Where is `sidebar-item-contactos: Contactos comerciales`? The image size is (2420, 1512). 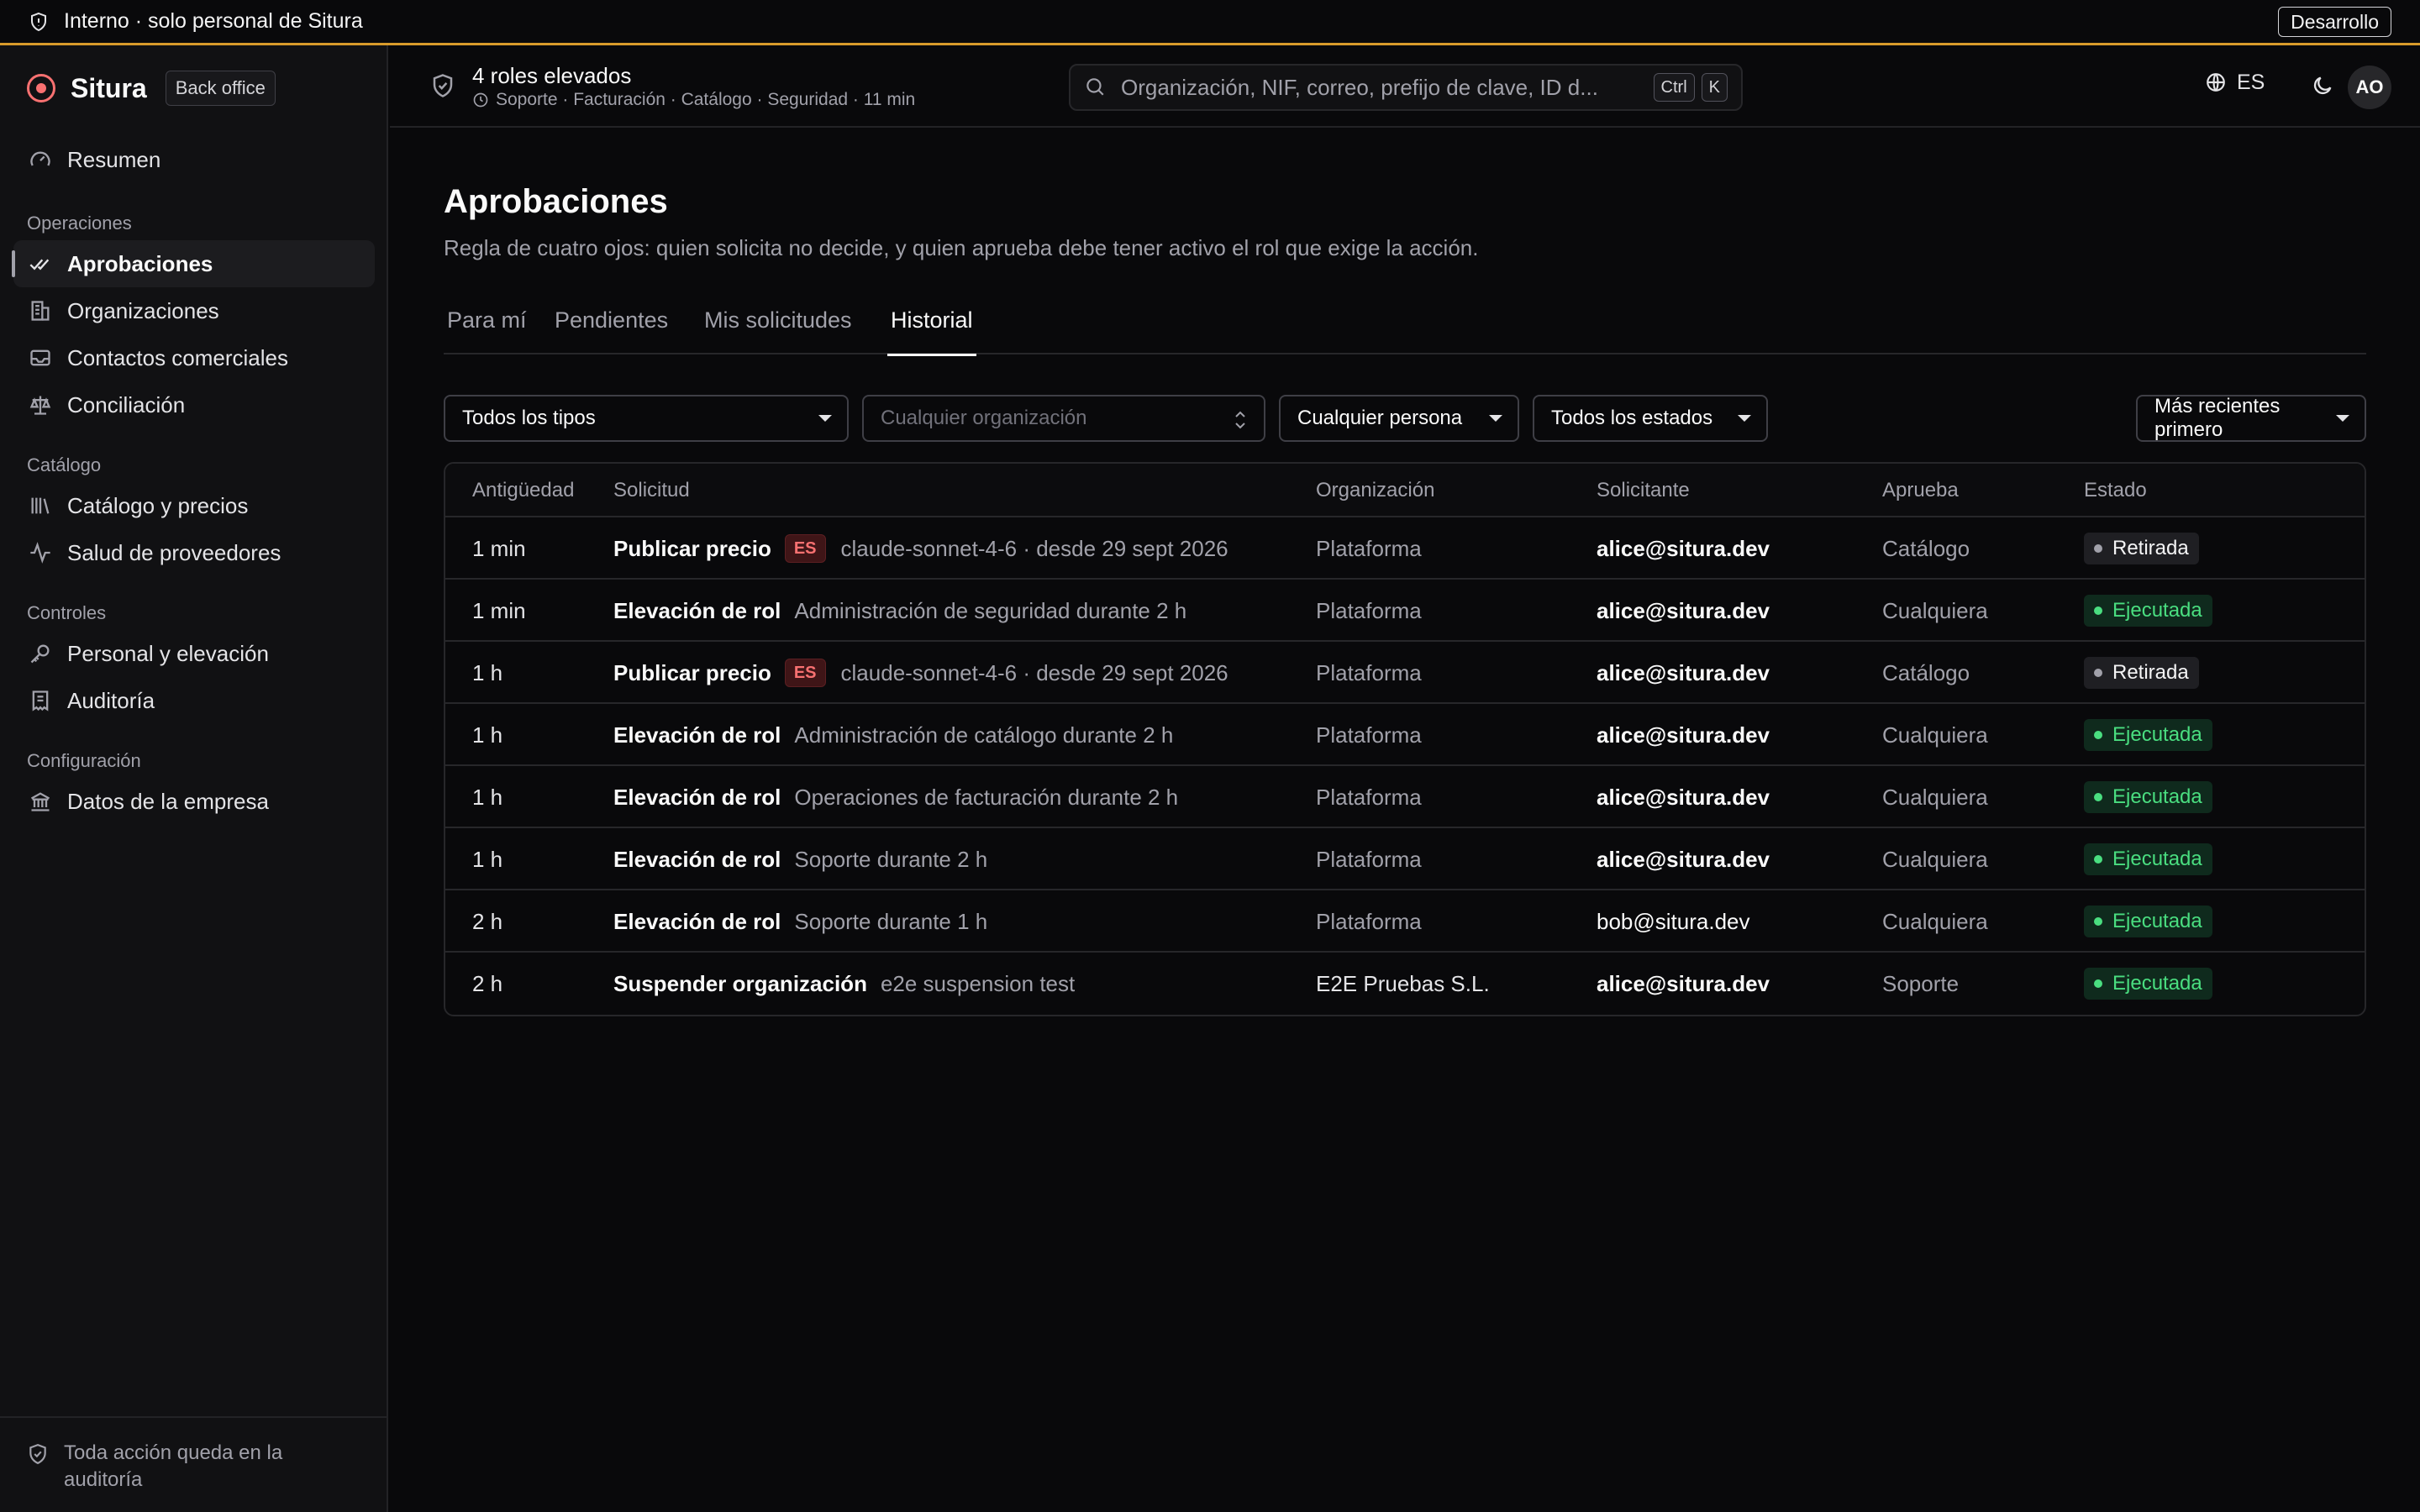
sidebar-item-contactos: Contactos comerciales is located at coordinates (194, 357).